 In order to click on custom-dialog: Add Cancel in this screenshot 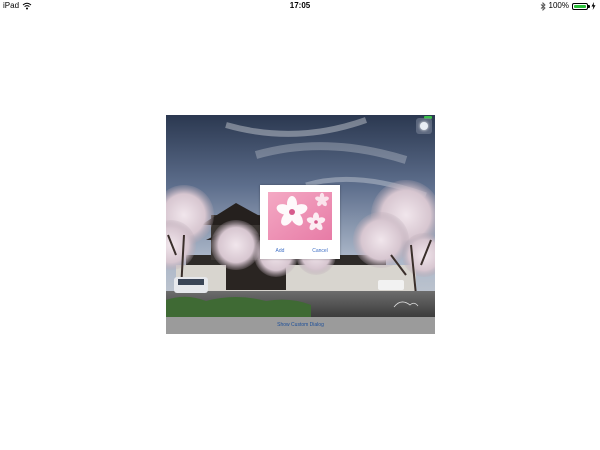, I will do `click(300, 222)`.